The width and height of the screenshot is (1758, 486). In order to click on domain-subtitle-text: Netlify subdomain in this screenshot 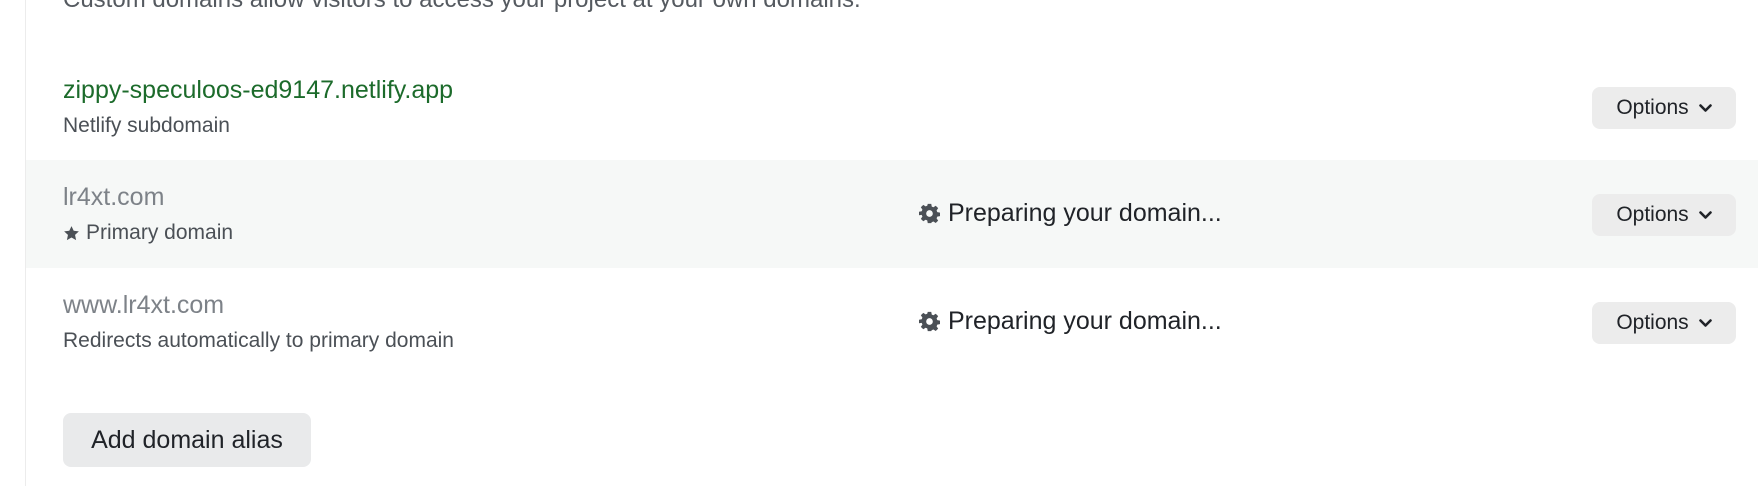, I will do `click(146, 125)`.